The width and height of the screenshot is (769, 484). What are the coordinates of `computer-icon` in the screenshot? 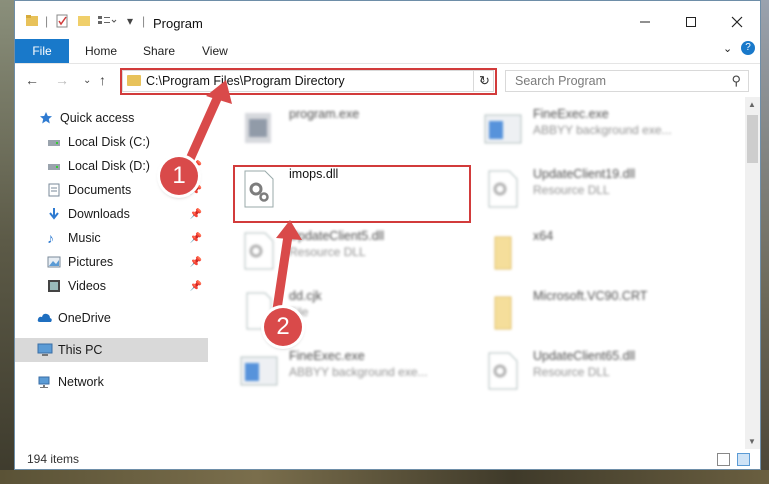 It's located at (45, 350).